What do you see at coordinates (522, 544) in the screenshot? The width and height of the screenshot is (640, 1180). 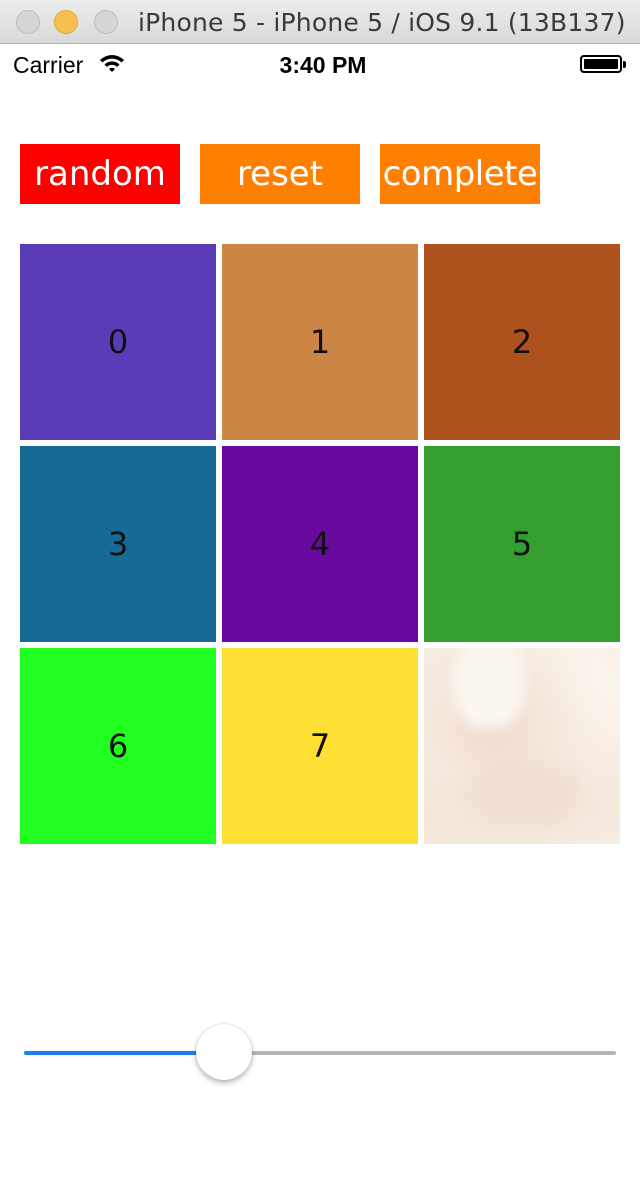 I see `puzzle-tile-5: 5` at bounding box center [522, 544].